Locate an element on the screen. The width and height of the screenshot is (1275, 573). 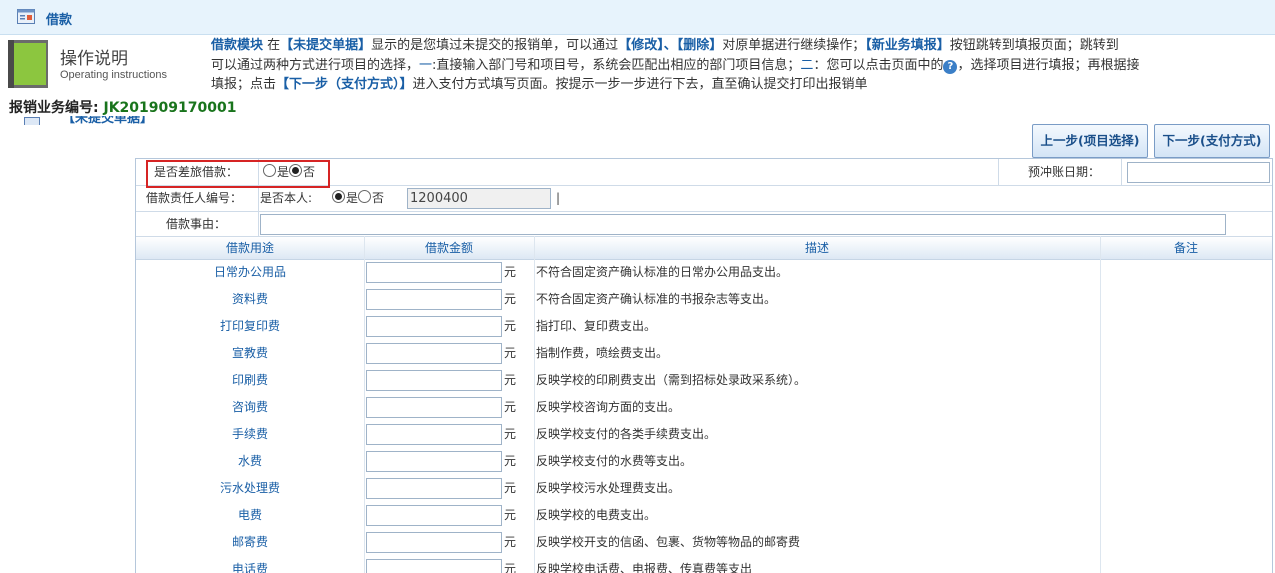
reason-label: 借款事由： is located at coordinates (195, 224).